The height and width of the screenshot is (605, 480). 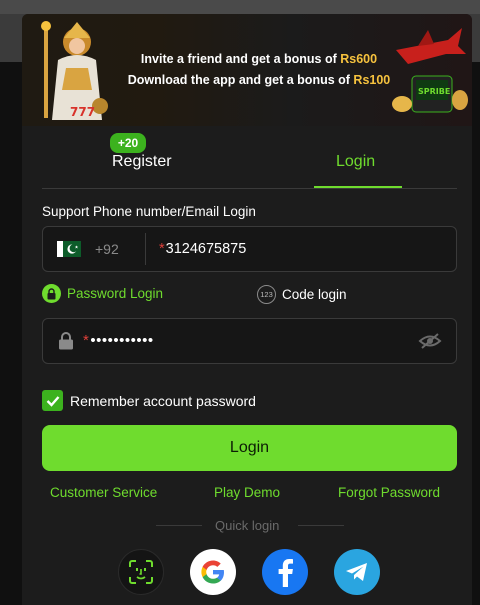 I want to click on login-button: Login, so click(x=249, y=448).